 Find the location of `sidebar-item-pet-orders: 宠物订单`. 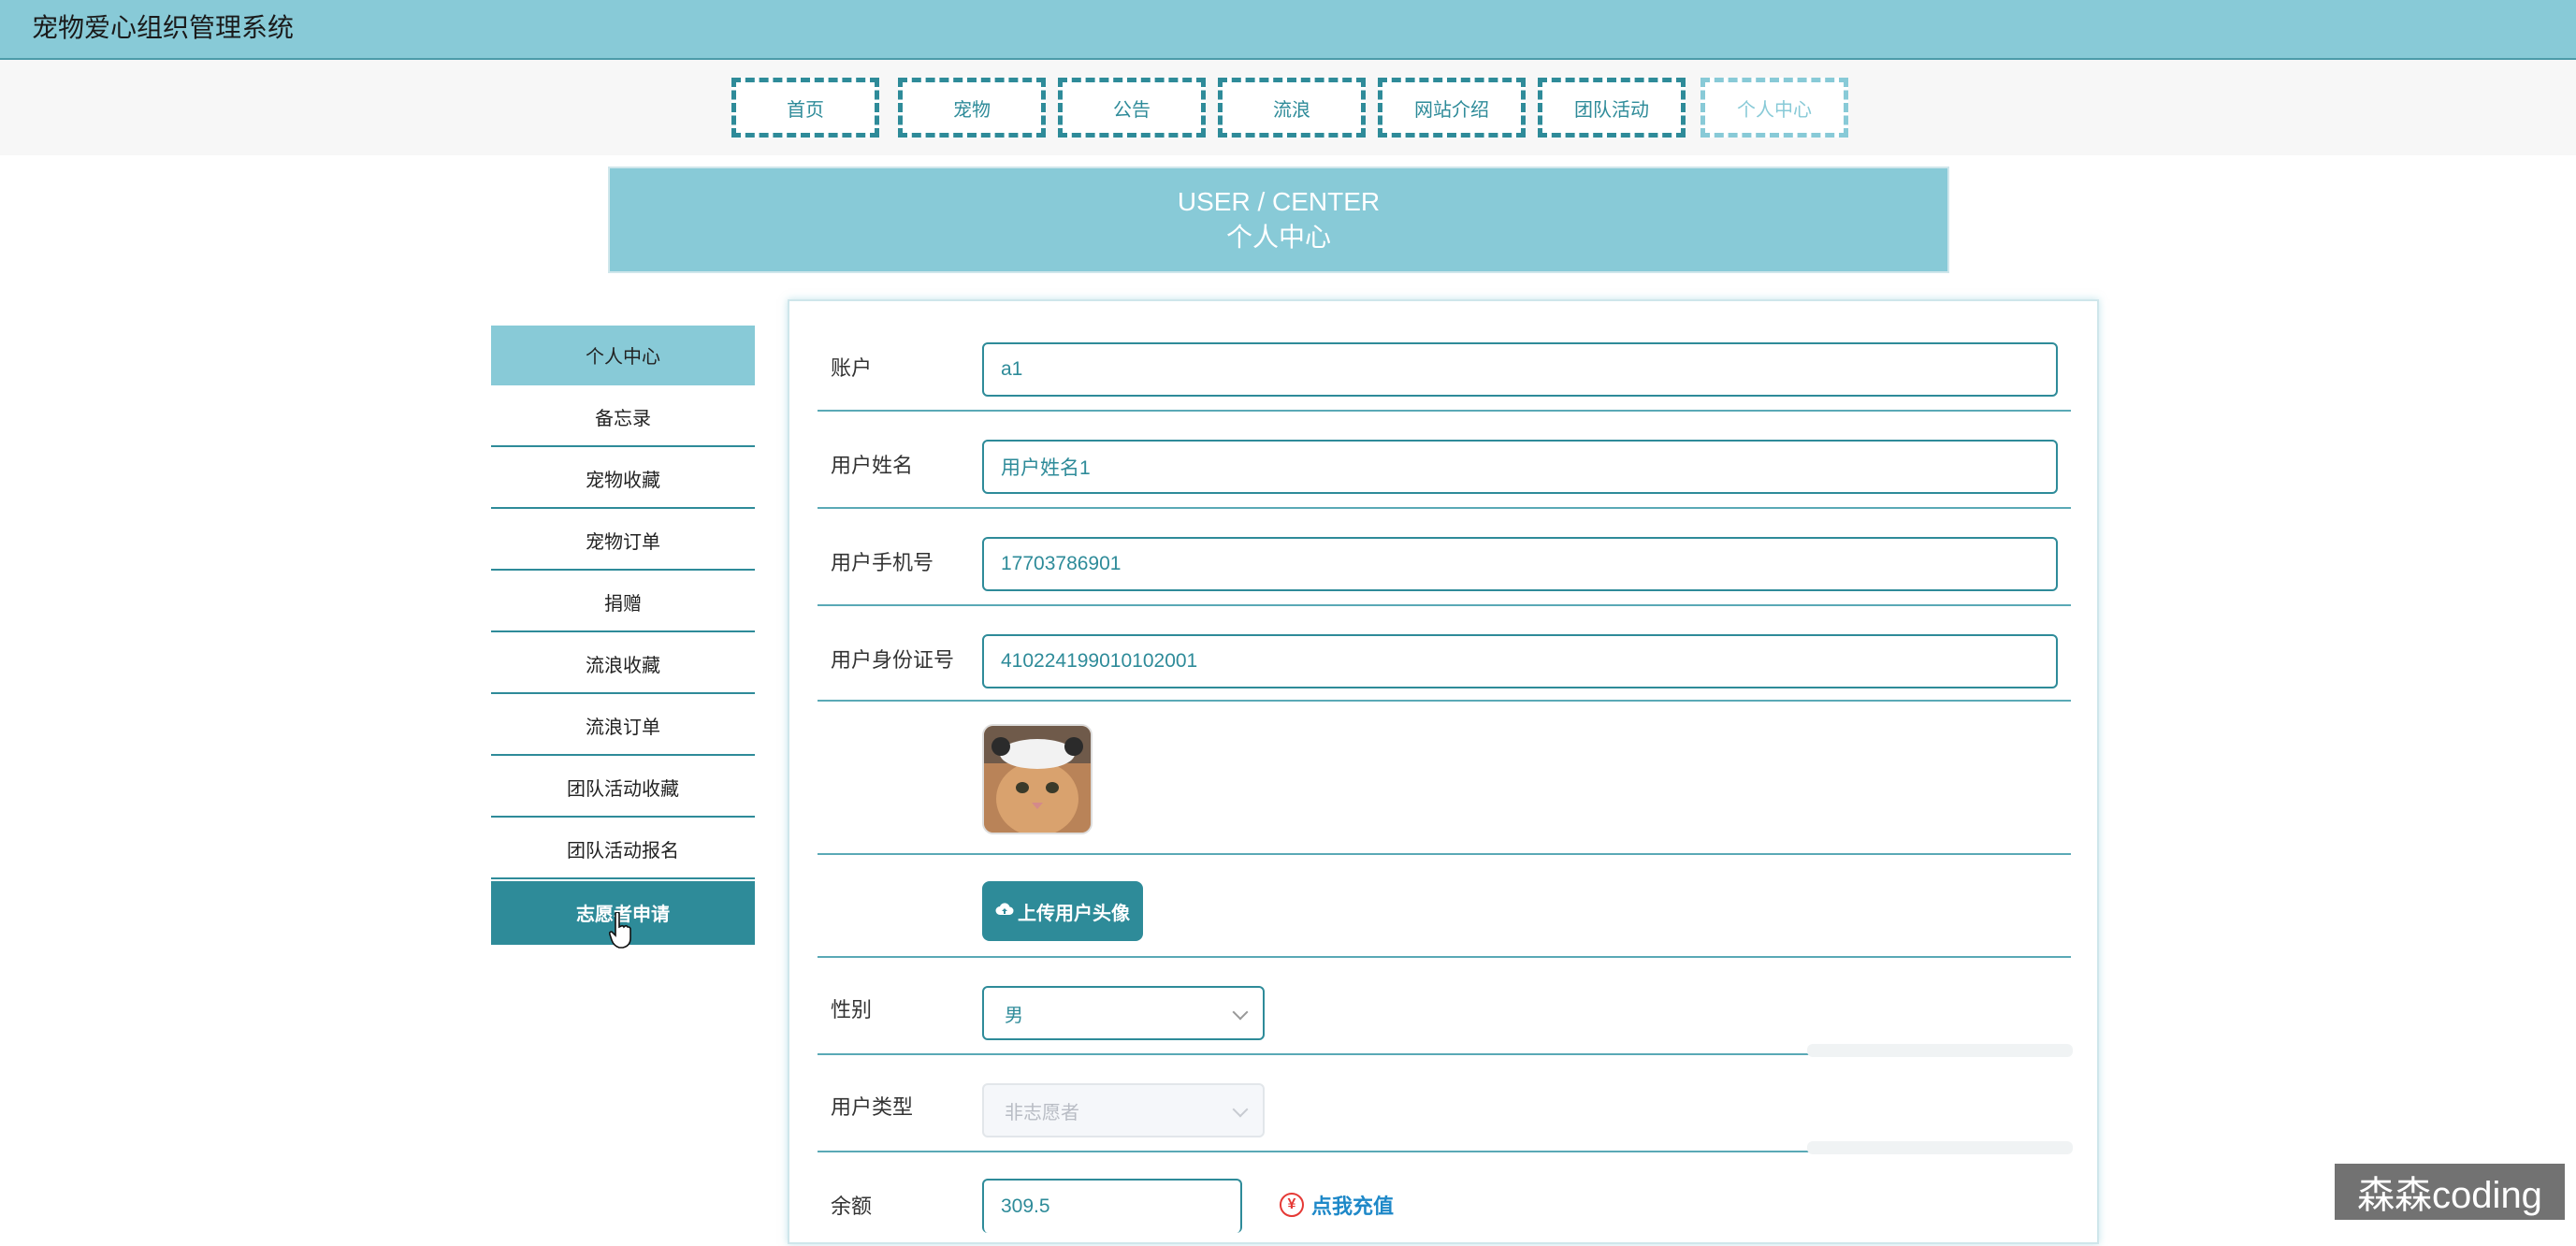

sidebar-item-pet-orders: 宠物订单 is located at coordinates (623, 541).